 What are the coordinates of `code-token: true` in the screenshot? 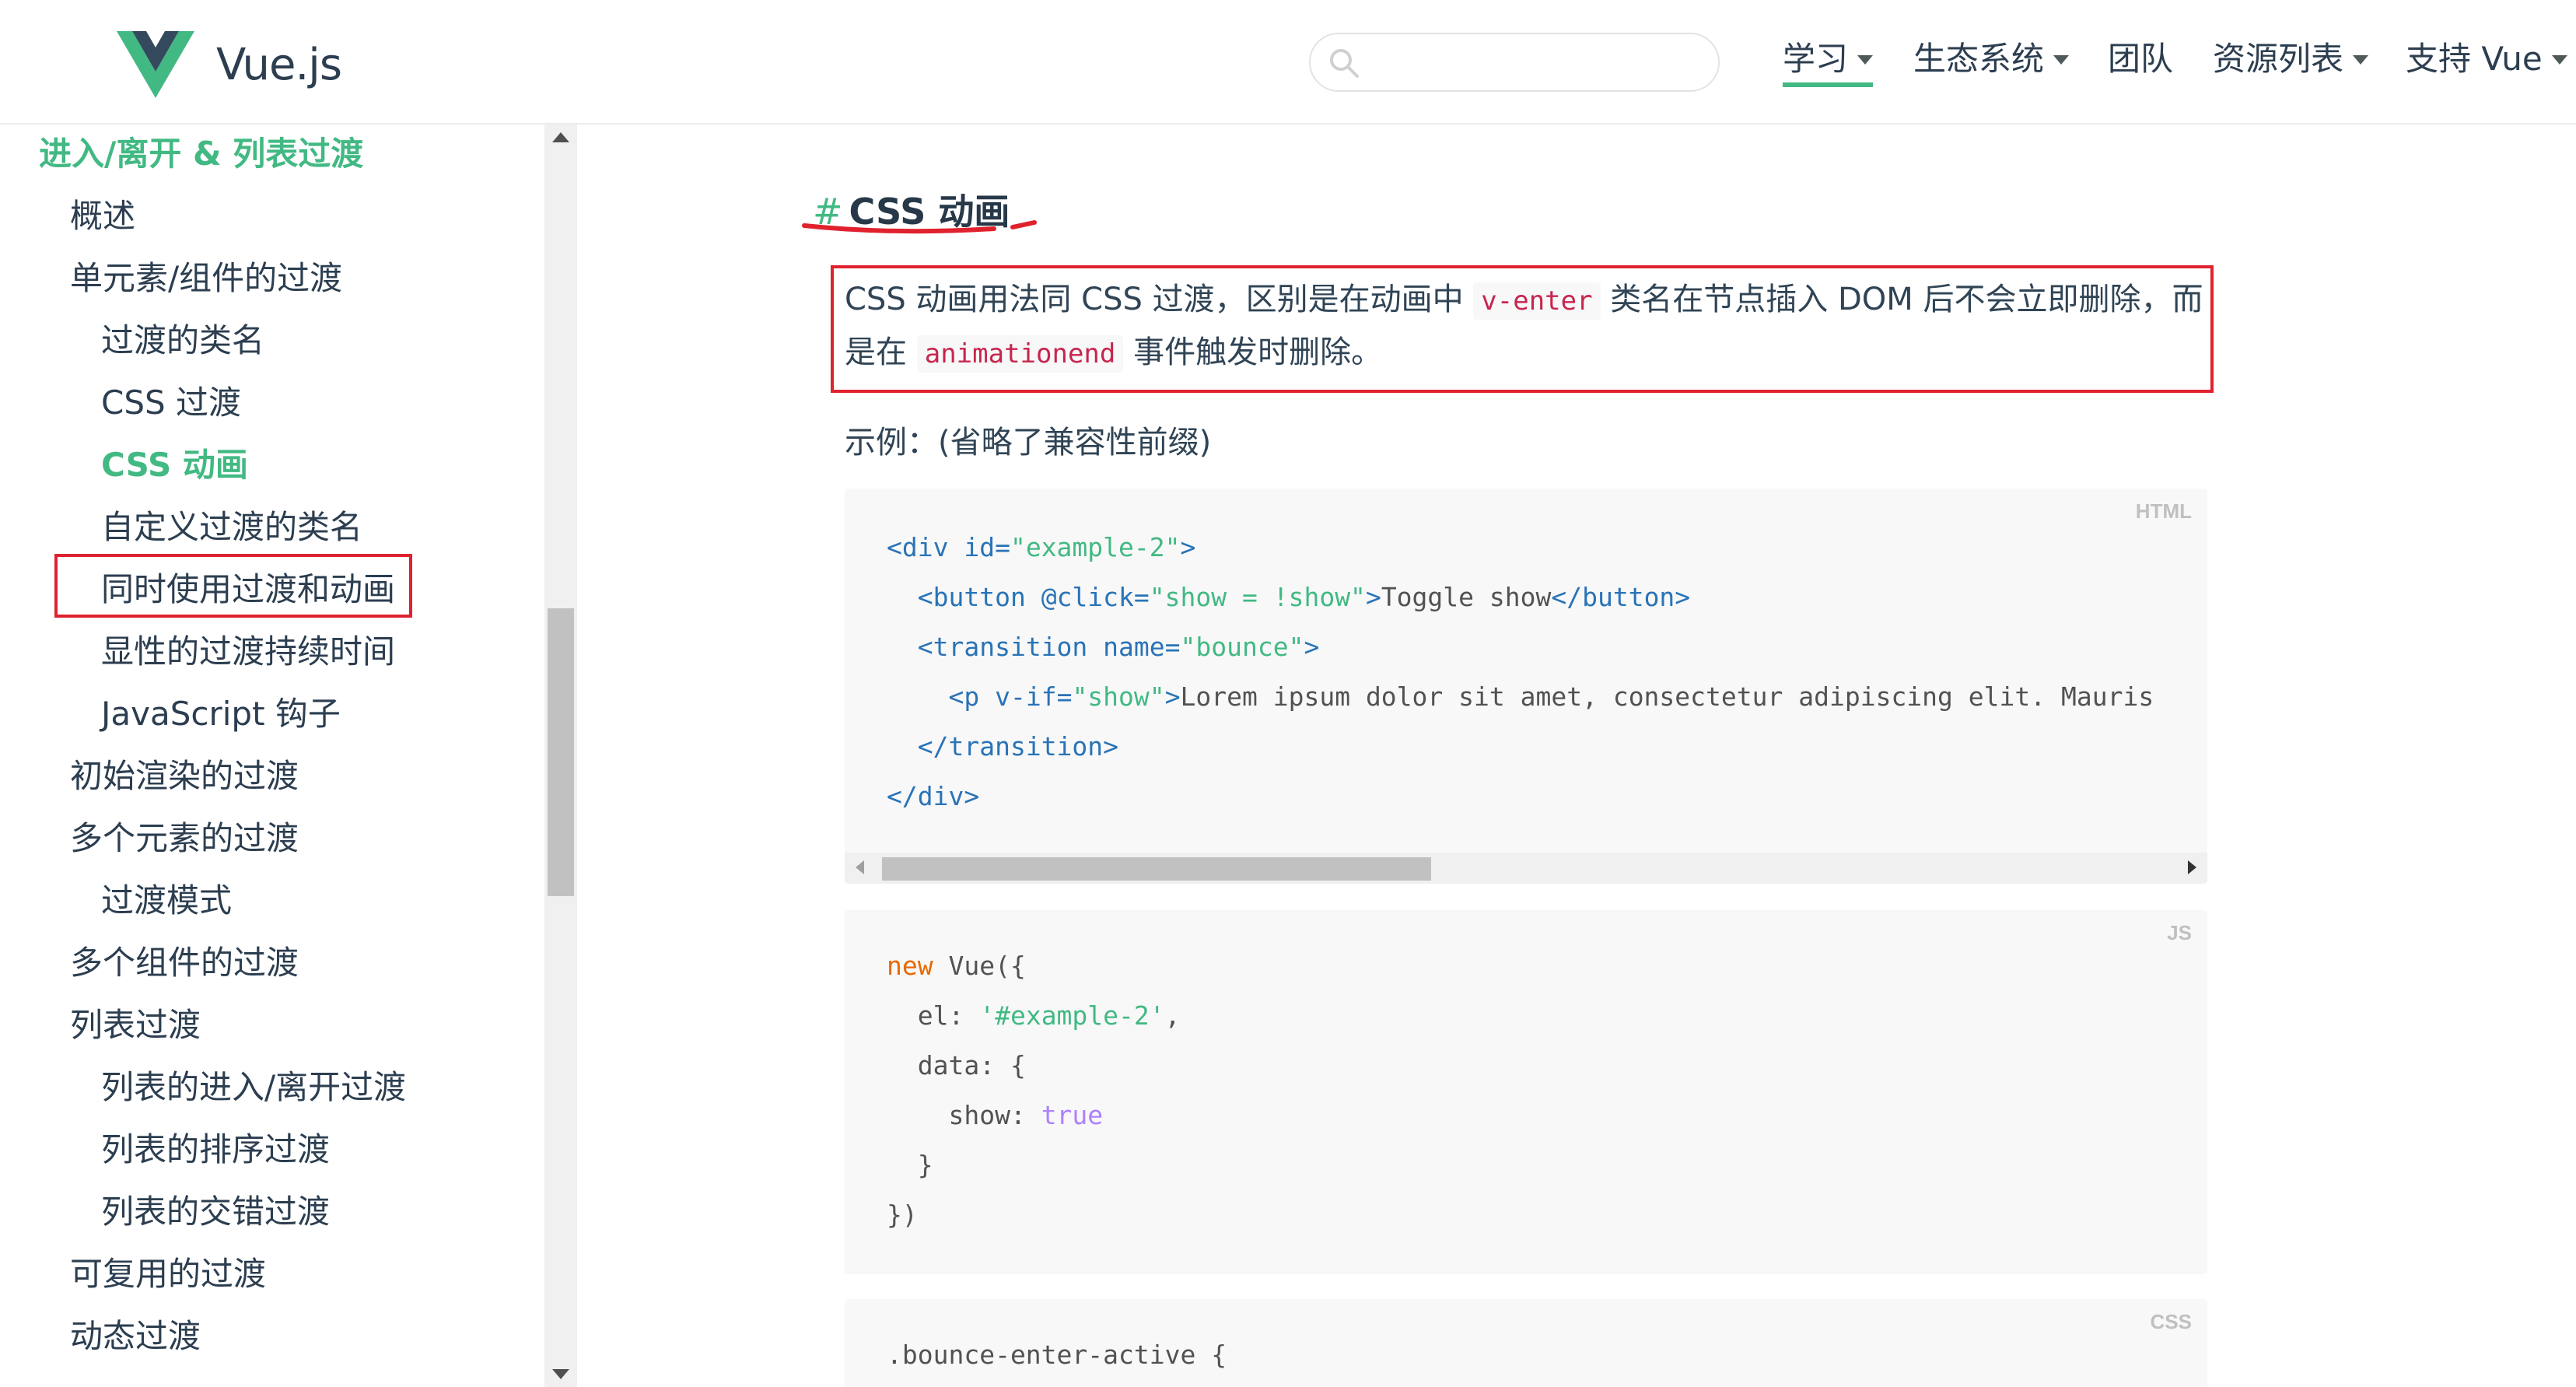 It's located at (1073, 1115).